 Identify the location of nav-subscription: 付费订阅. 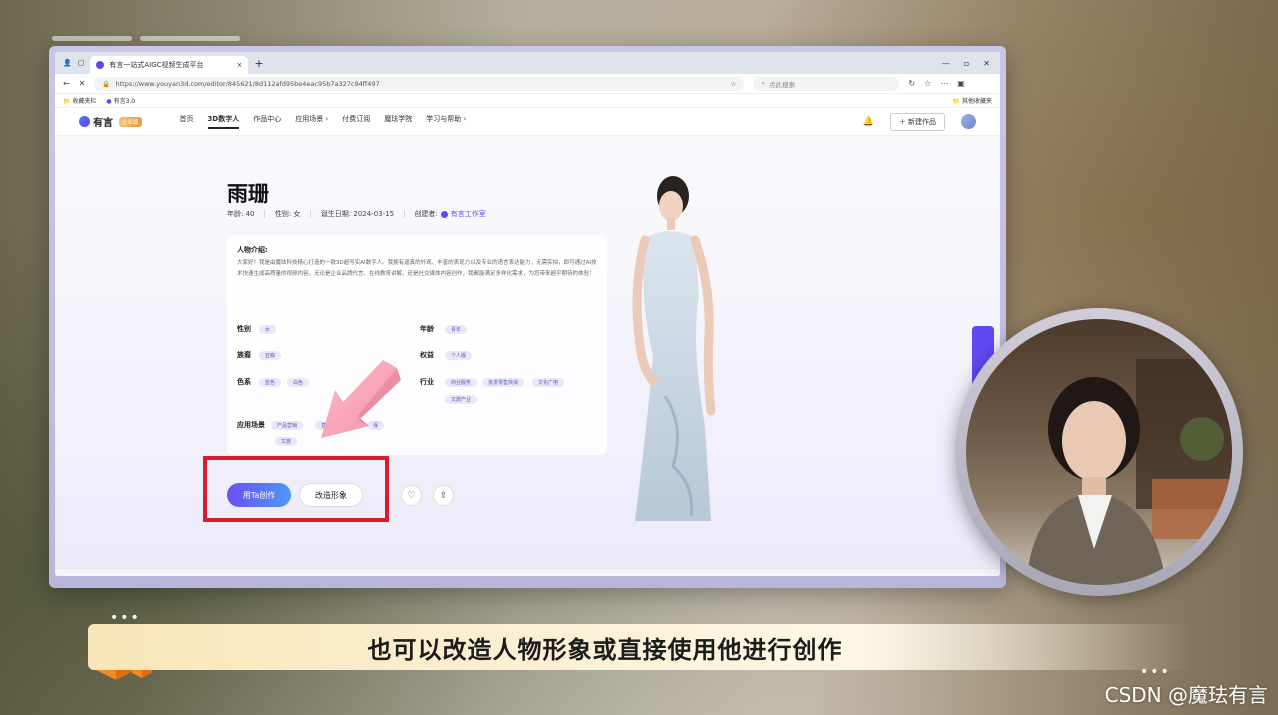
(356, 121).